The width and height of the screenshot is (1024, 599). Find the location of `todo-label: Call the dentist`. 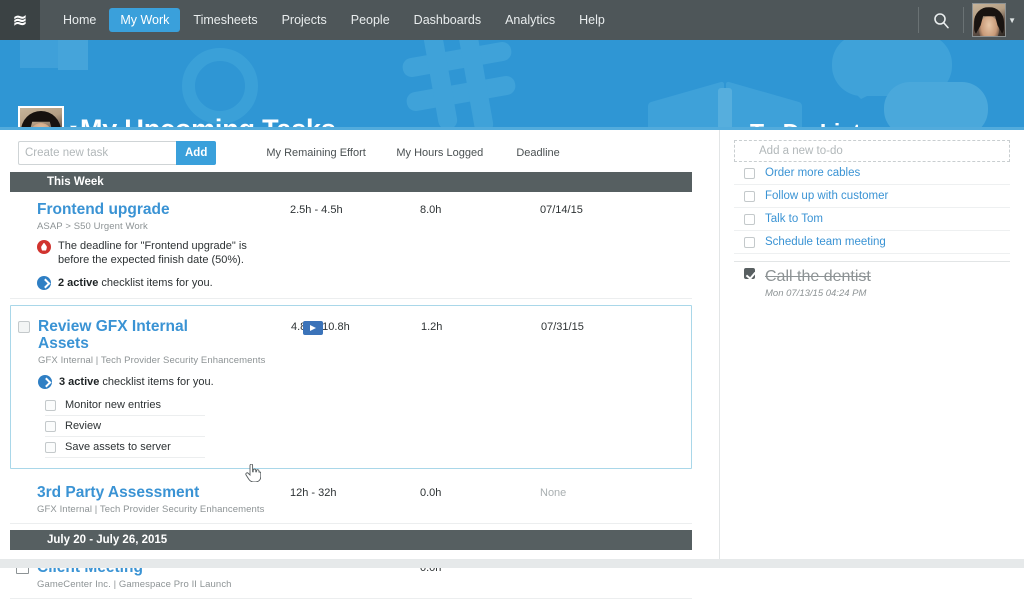

todo-label: Call the dentist is located at coordinates (818, 277).